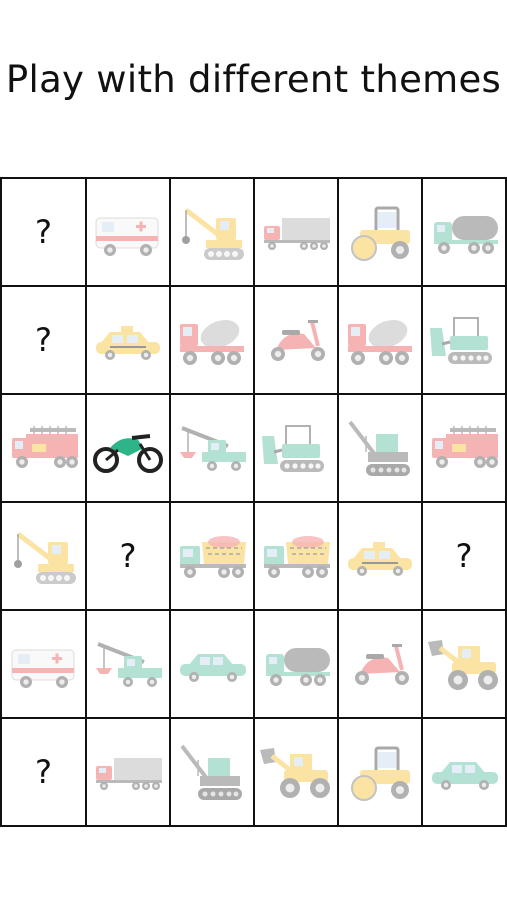 The width and height of the screenshot is (507, 900). What do you see at coordinates (128, 453) in the screenshot?
I see `motorcycle-icon` at bounding box center [128, 453].